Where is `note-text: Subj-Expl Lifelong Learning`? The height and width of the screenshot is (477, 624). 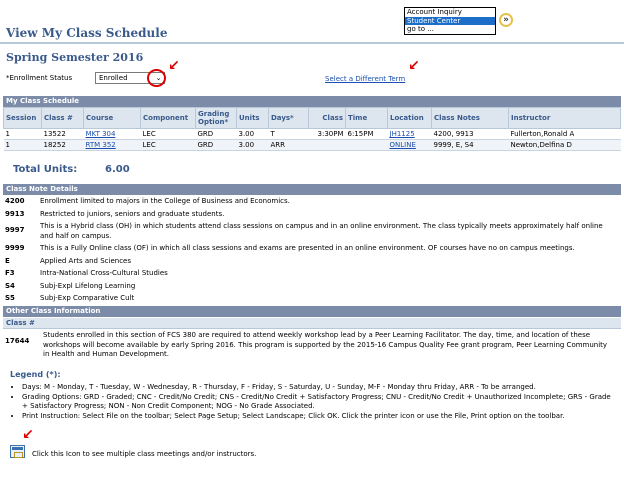 note-text: Subj-Expl Lifelong Learning is located at coordinates (88, 285).